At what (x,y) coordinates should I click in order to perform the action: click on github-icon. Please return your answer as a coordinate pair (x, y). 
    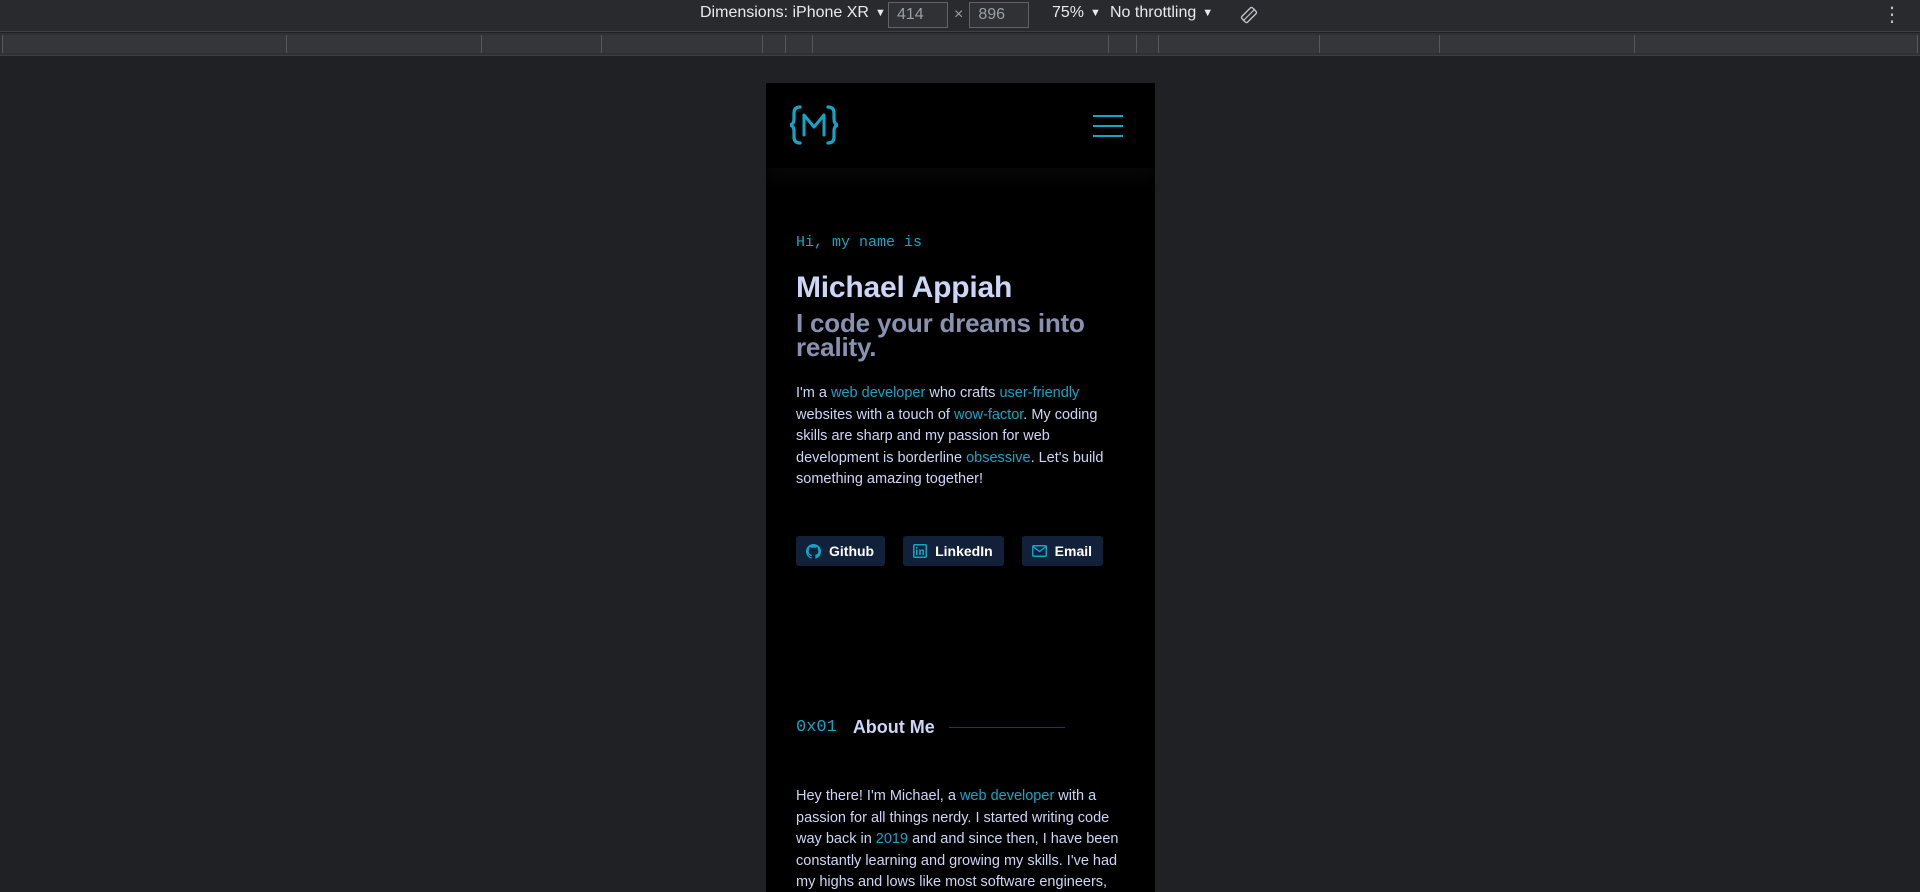
    Looking at the image, I should click on (813, 551).